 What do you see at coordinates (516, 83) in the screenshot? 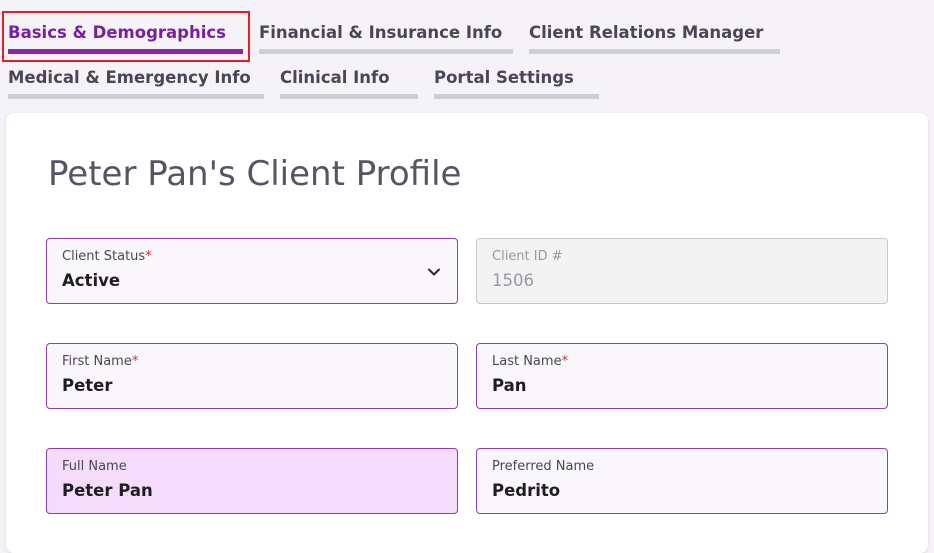
I see `tab-portal-settings: Portal Settings` at bounding box center [516, 83].